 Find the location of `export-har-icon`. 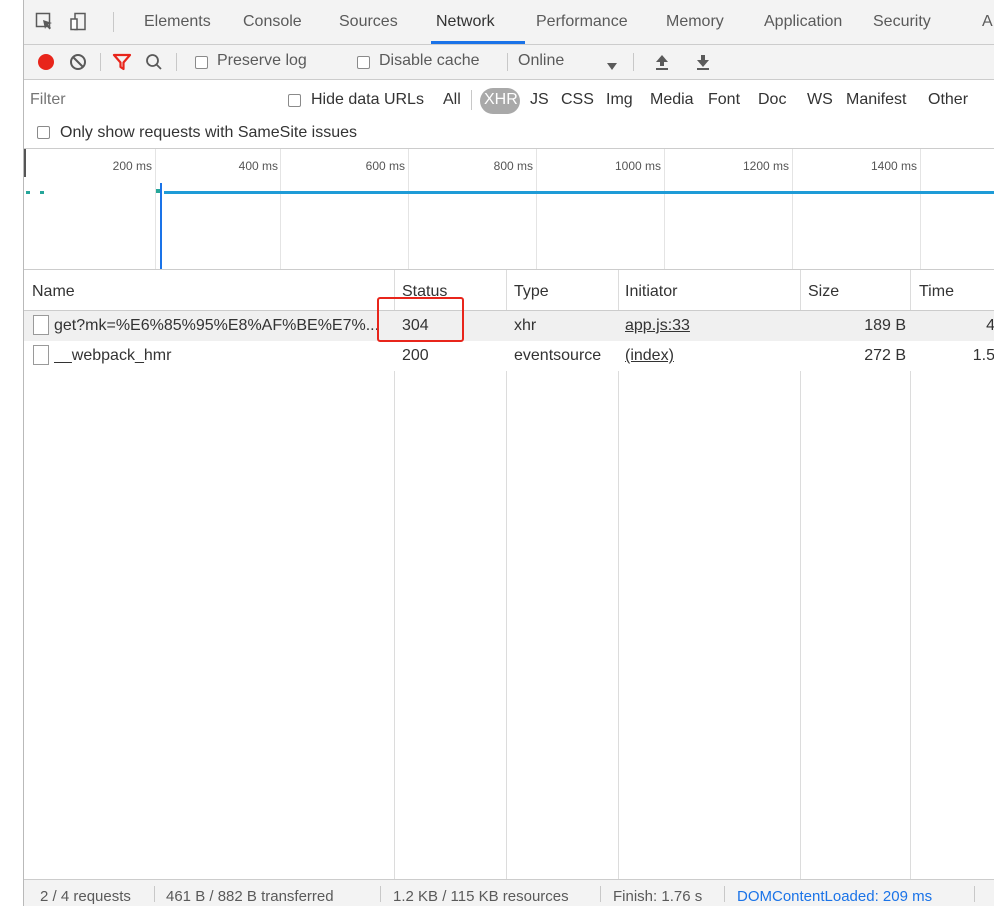

export-har-icon is located at coordinates (703, 64).